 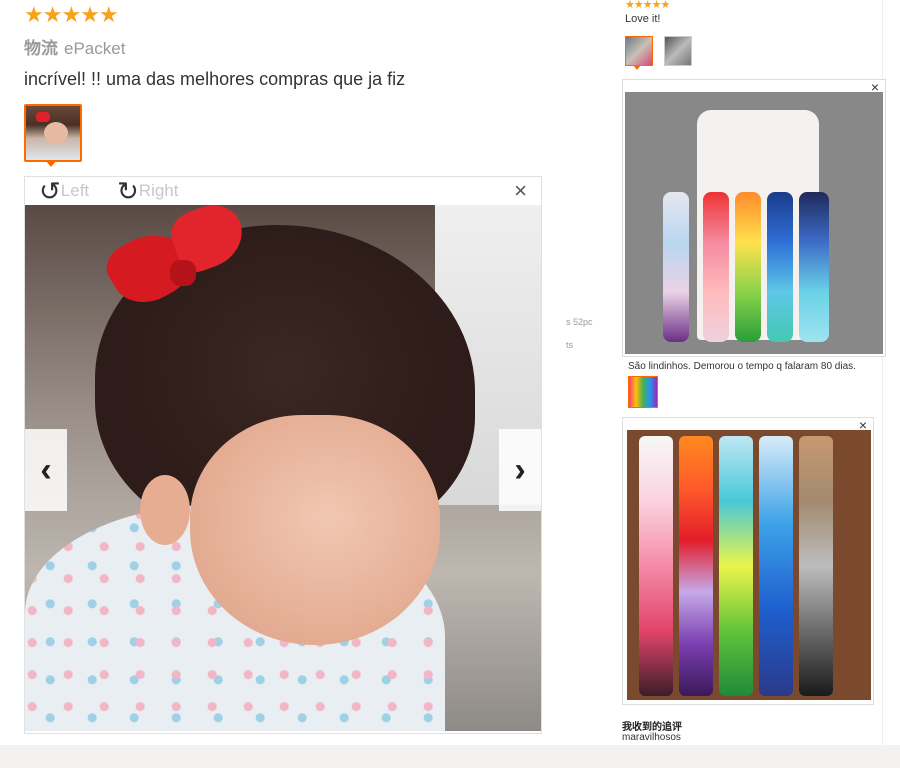 I want to click on rotate-left-button: ↺ Left, so click(x=64, y=191).